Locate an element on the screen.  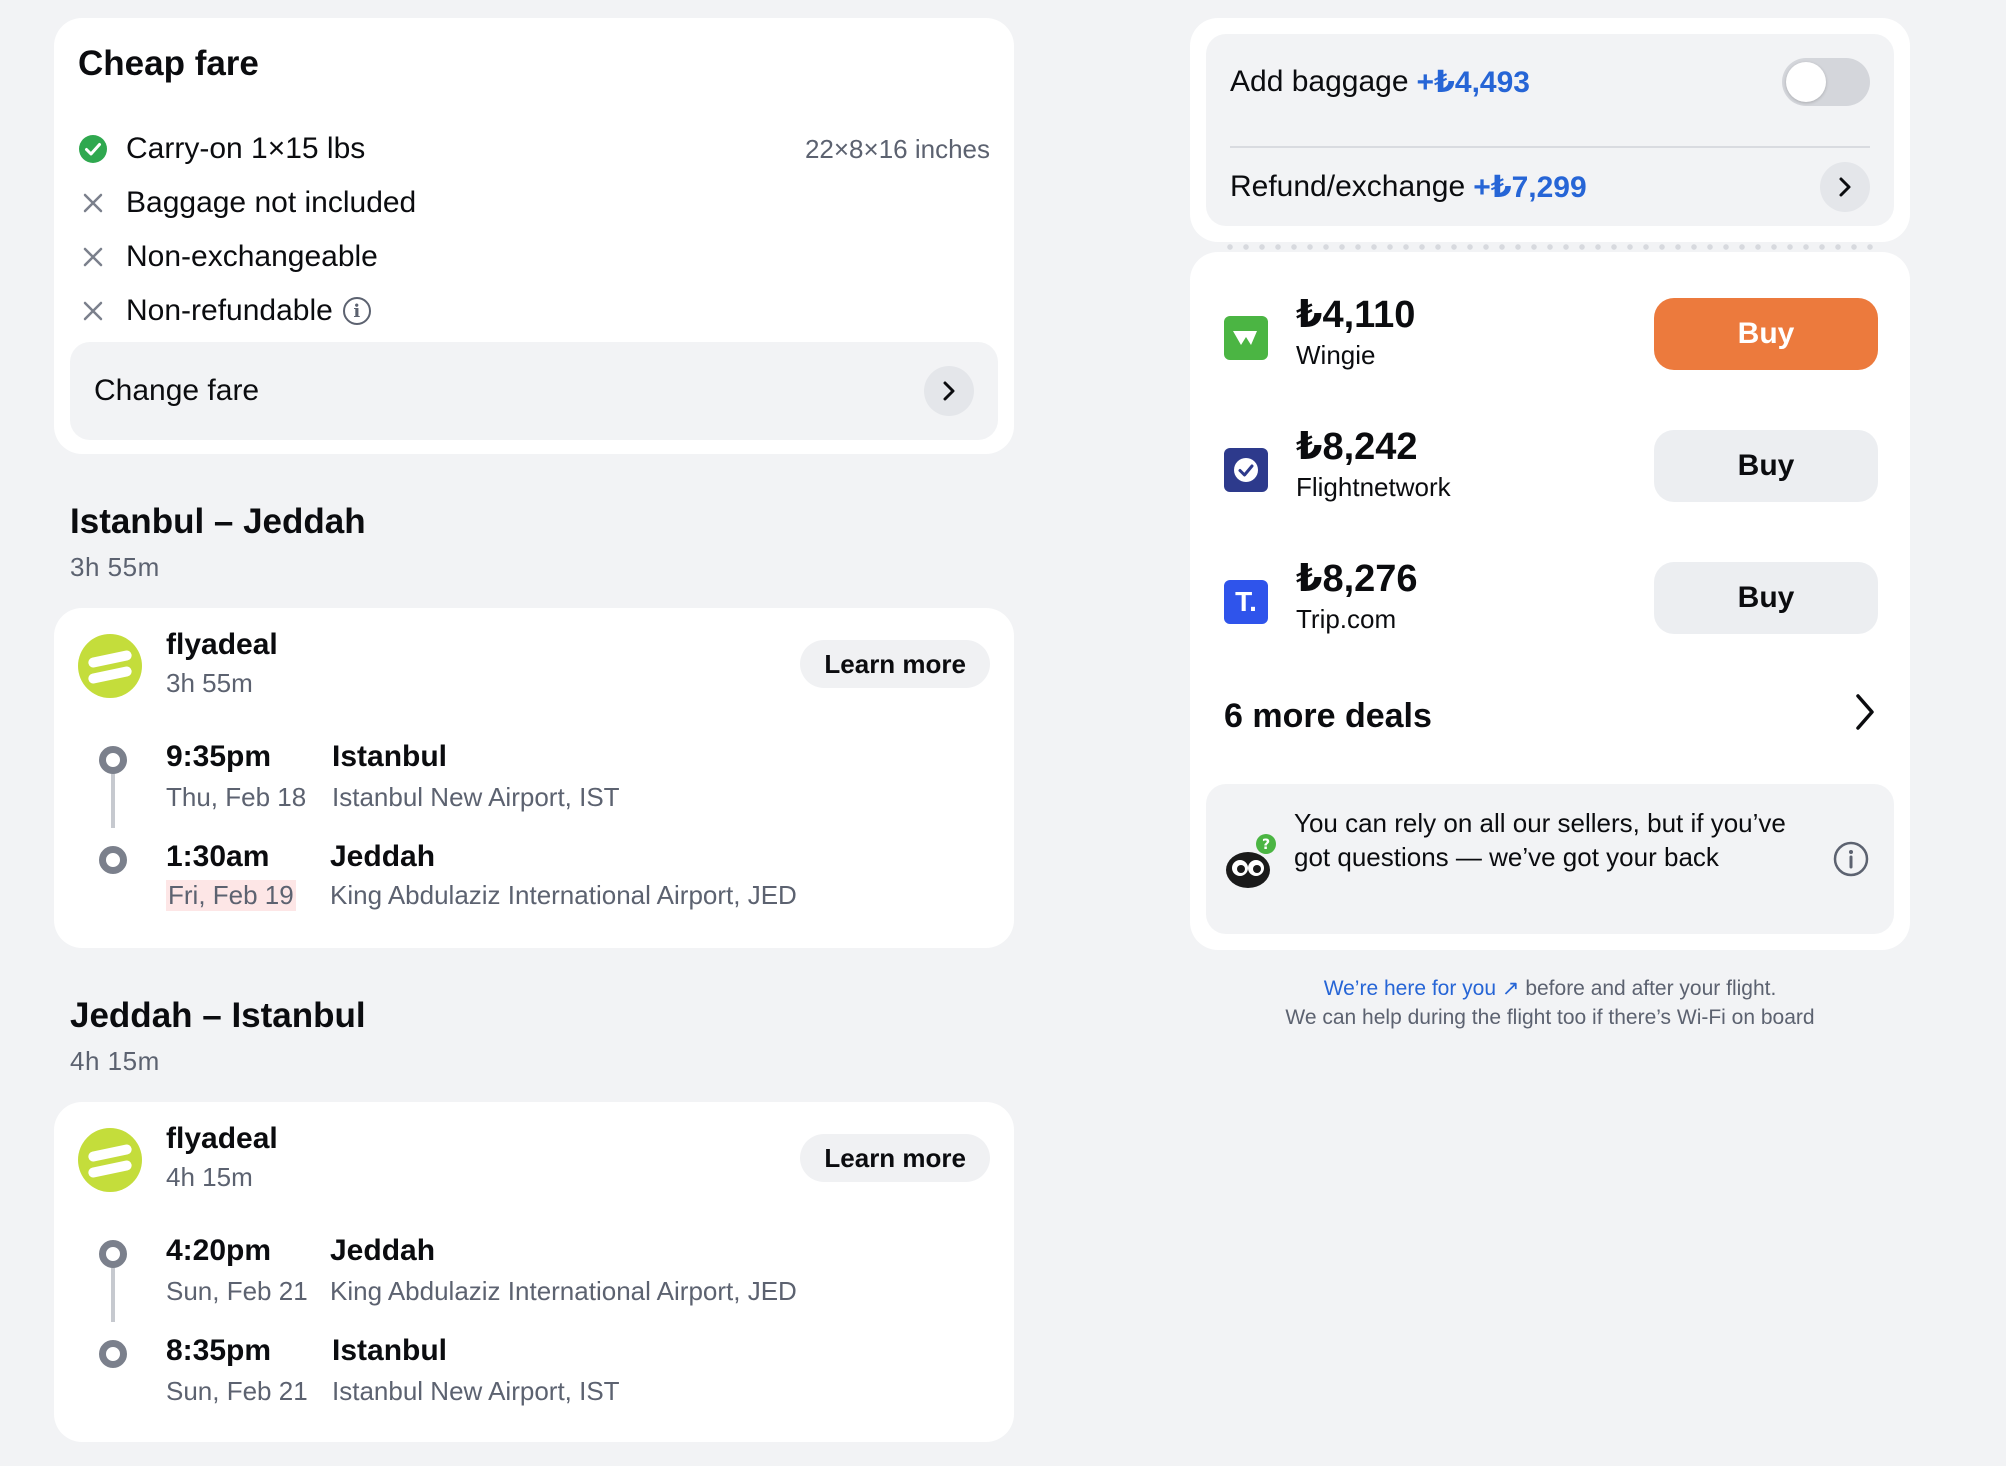
fare-item-baggage: Baggage not included is located at coordinates (534, 203).